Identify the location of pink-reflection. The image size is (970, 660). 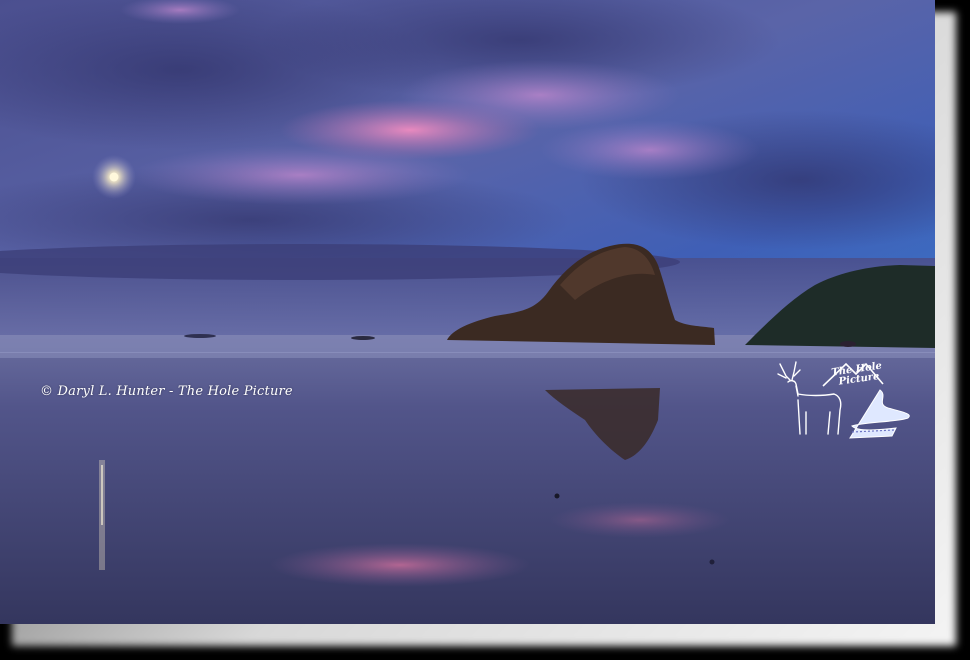
(400, 565).